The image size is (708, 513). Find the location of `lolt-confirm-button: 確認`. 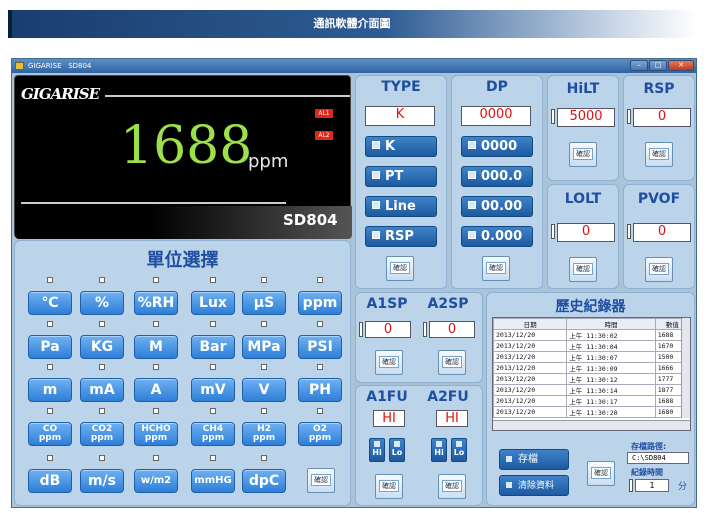

lolt-confirm-button: 確認 is located at coordinates (583, 269).